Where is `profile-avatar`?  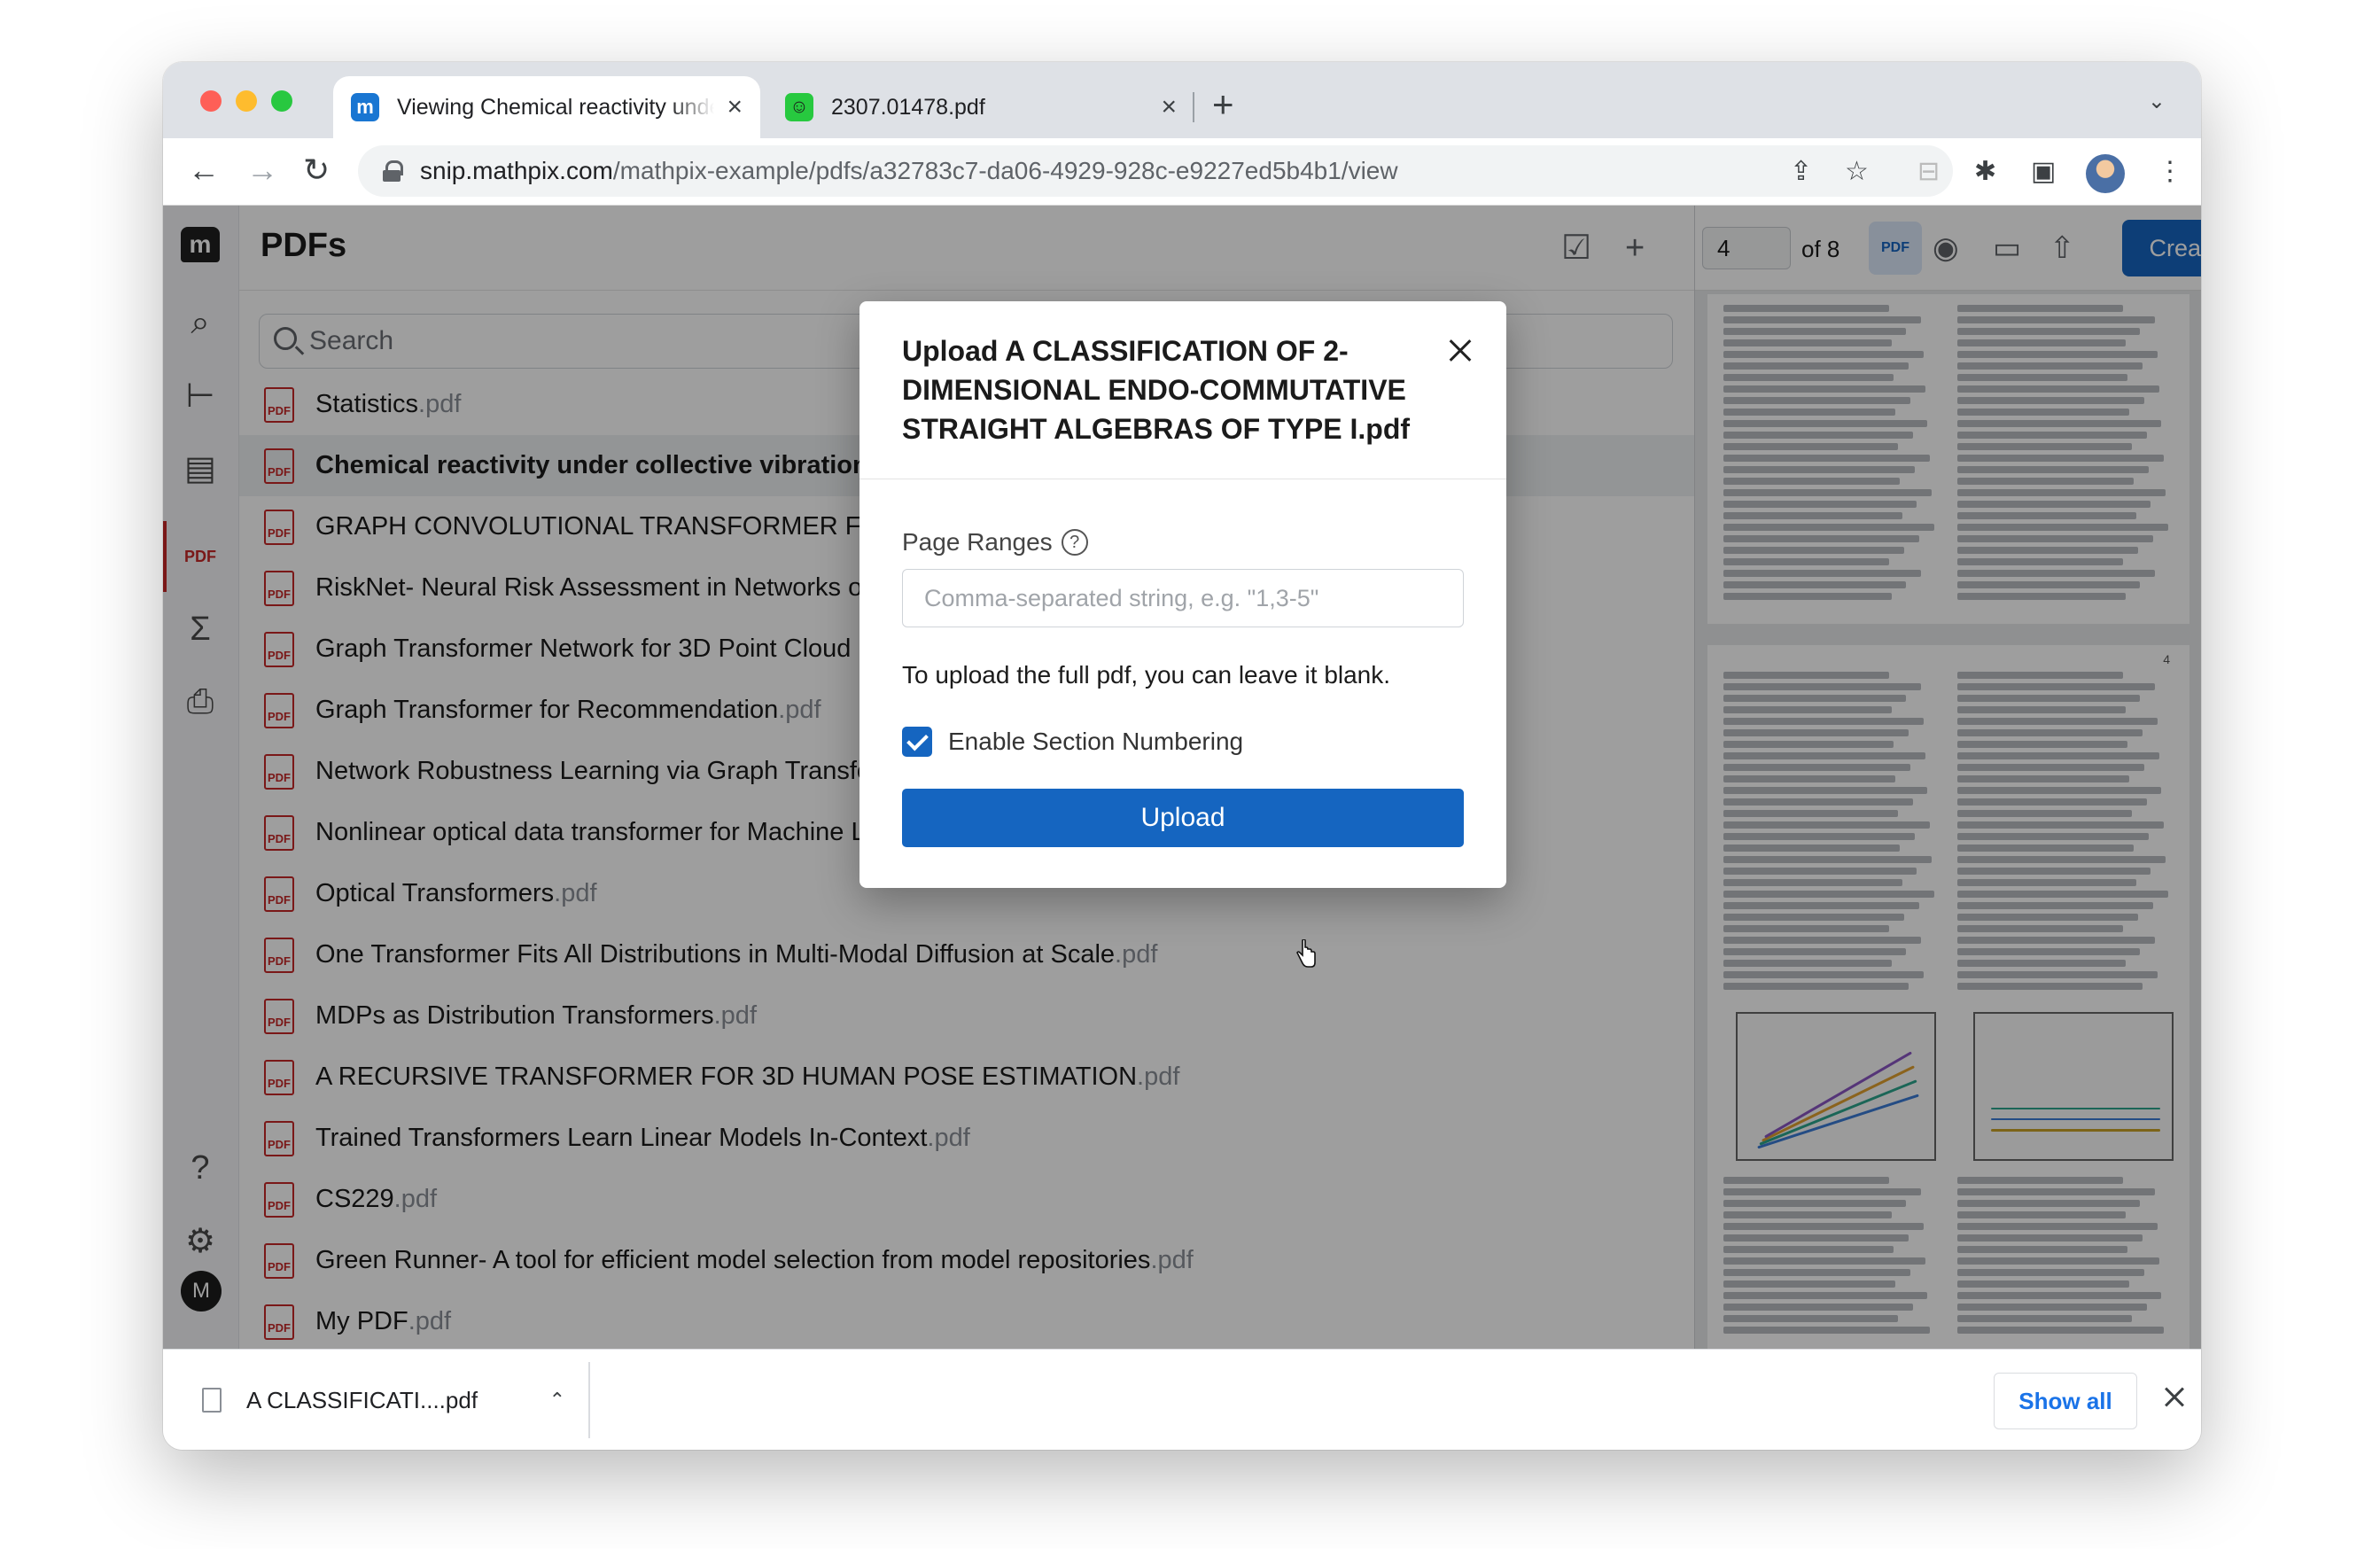 profile-avatar is located at coordinates (2105, 173).